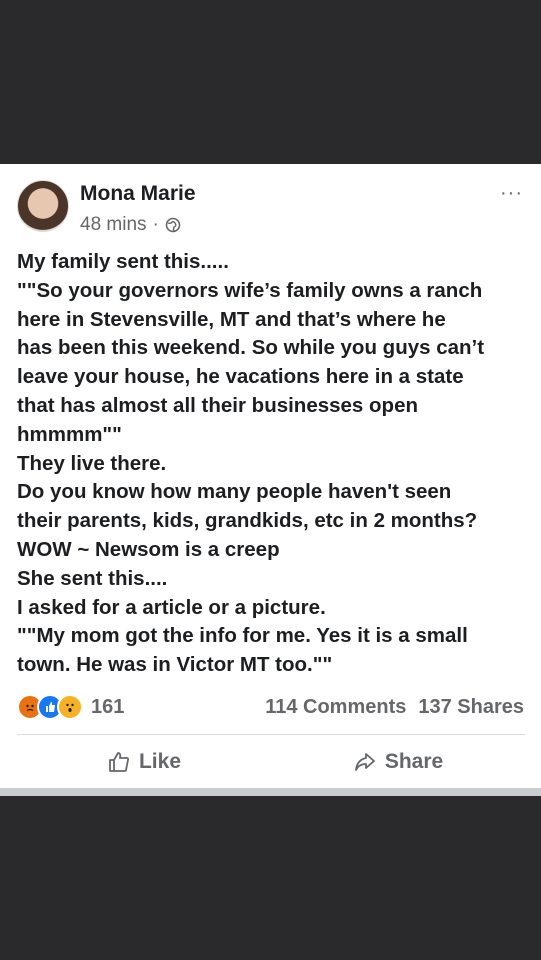 The height and width of the screenshot is (960, 541). I want to click on post-line: Do you know how many people haven't seen, so click(234, 492).